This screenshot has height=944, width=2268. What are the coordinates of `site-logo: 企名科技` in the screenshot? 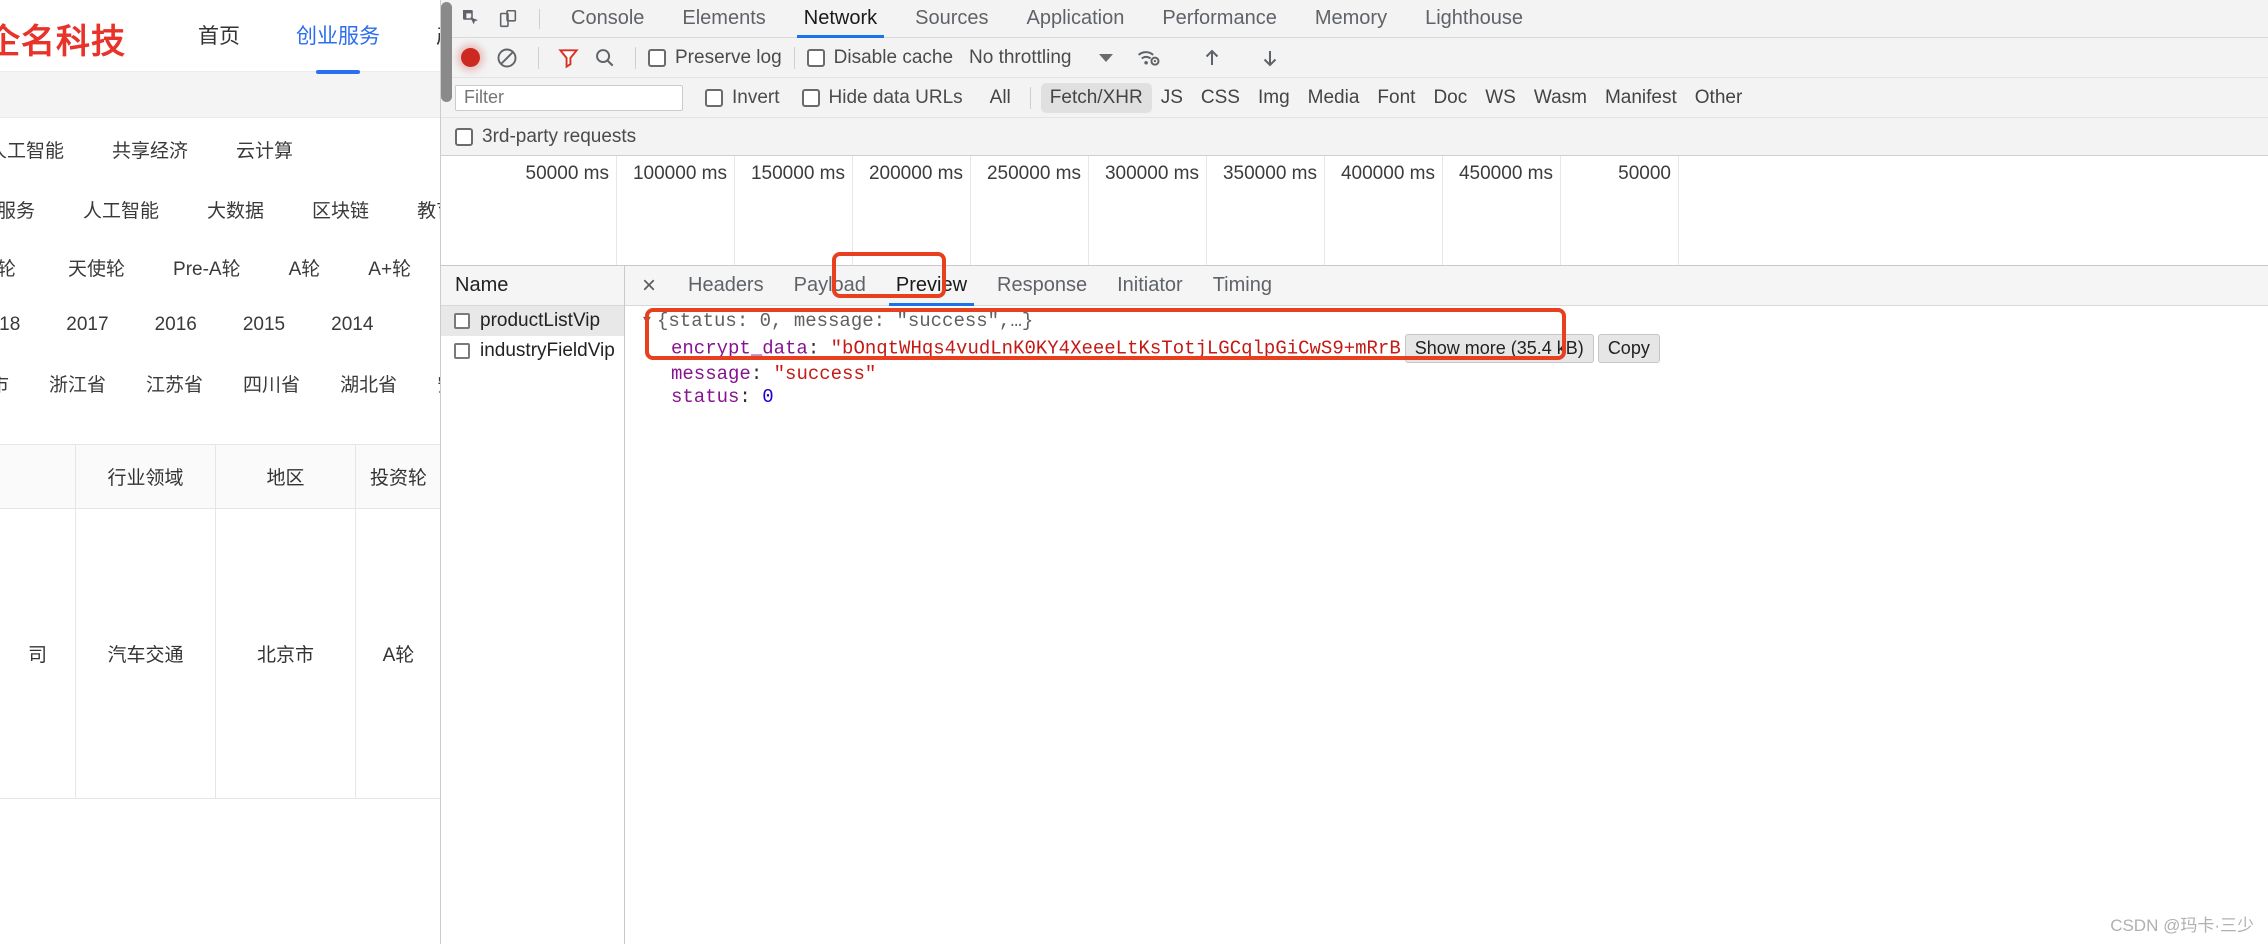 It's located at (63, 42).